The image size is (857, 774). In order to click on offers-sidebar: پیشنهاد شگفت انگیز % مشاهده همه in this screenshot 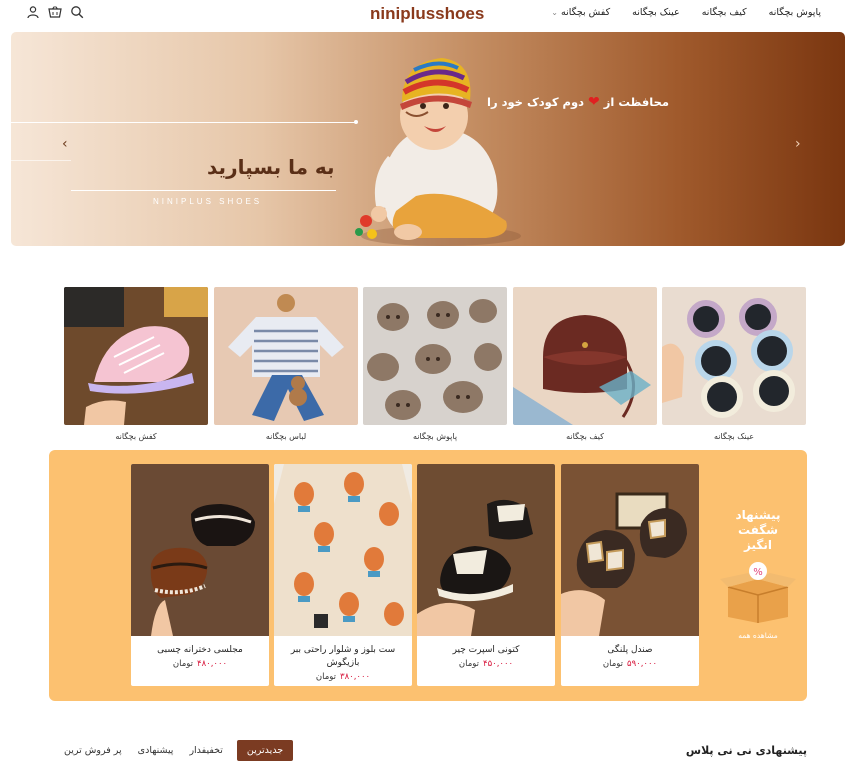, I will do `click(758, 574)`.